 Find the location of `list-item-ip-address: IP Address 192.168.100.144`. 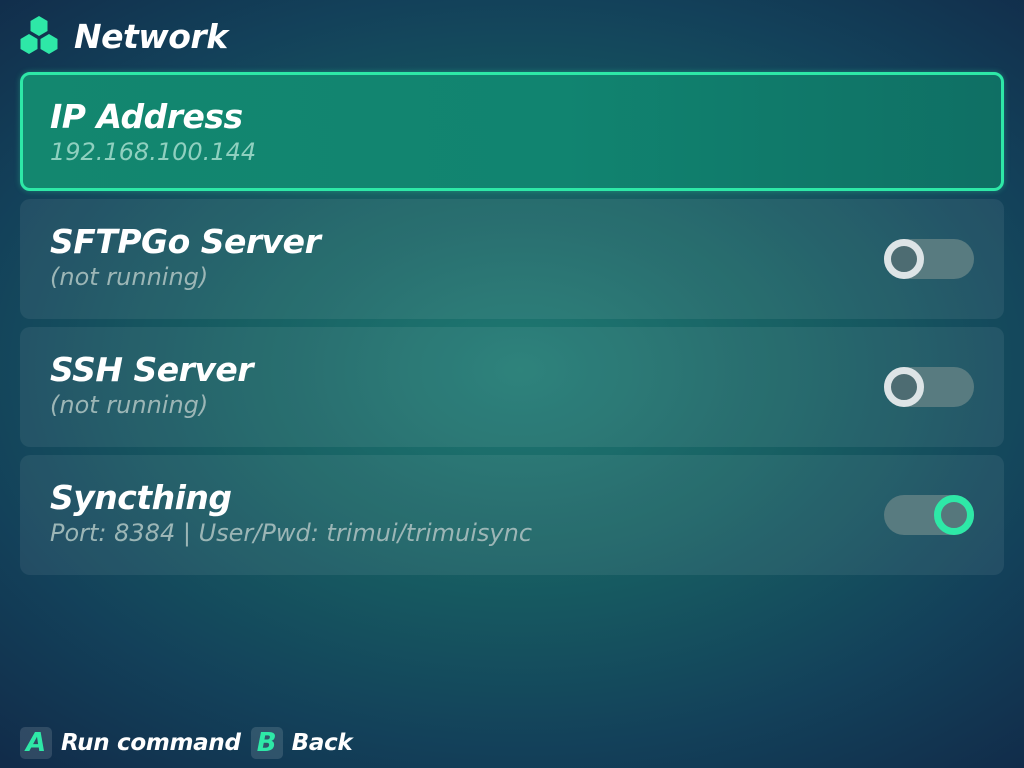

list-item-ip-address: IP Address 192.168.100.144 is located at coordinates (512, 131).